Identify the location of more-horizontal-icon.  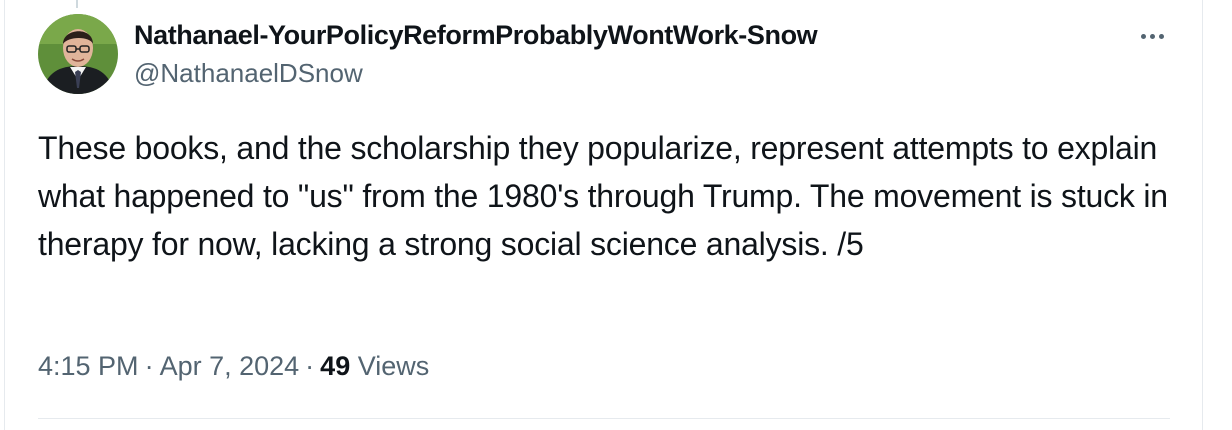
(1143, 36).